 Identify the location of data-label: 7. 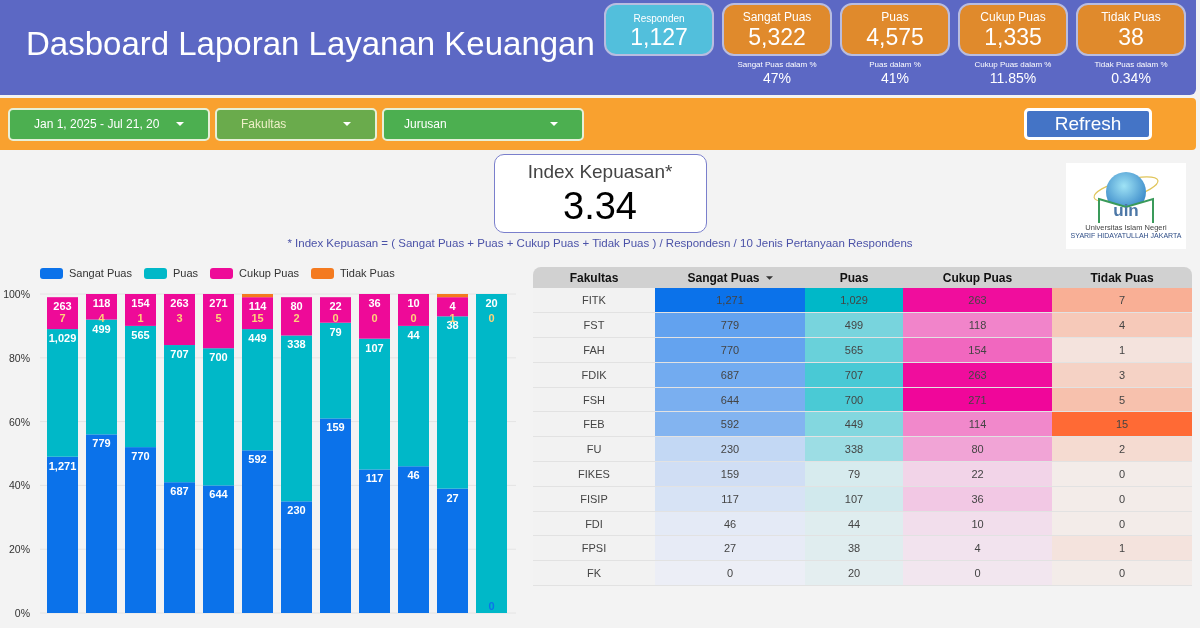
(62, 318).